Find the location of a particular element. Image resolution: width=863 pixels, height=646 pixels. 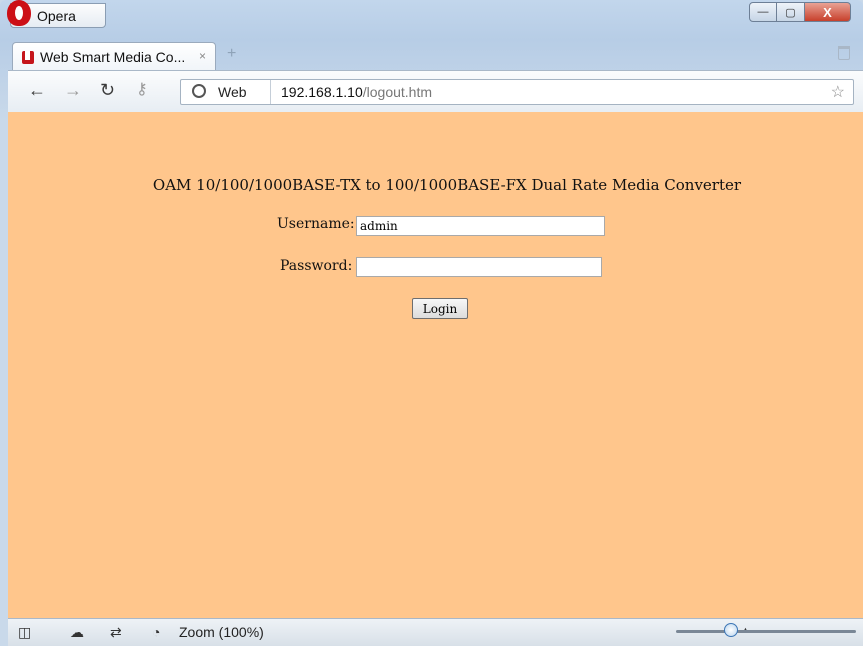

tab-active: Web Smart Media Co... × is located at coordinates (114, 56).